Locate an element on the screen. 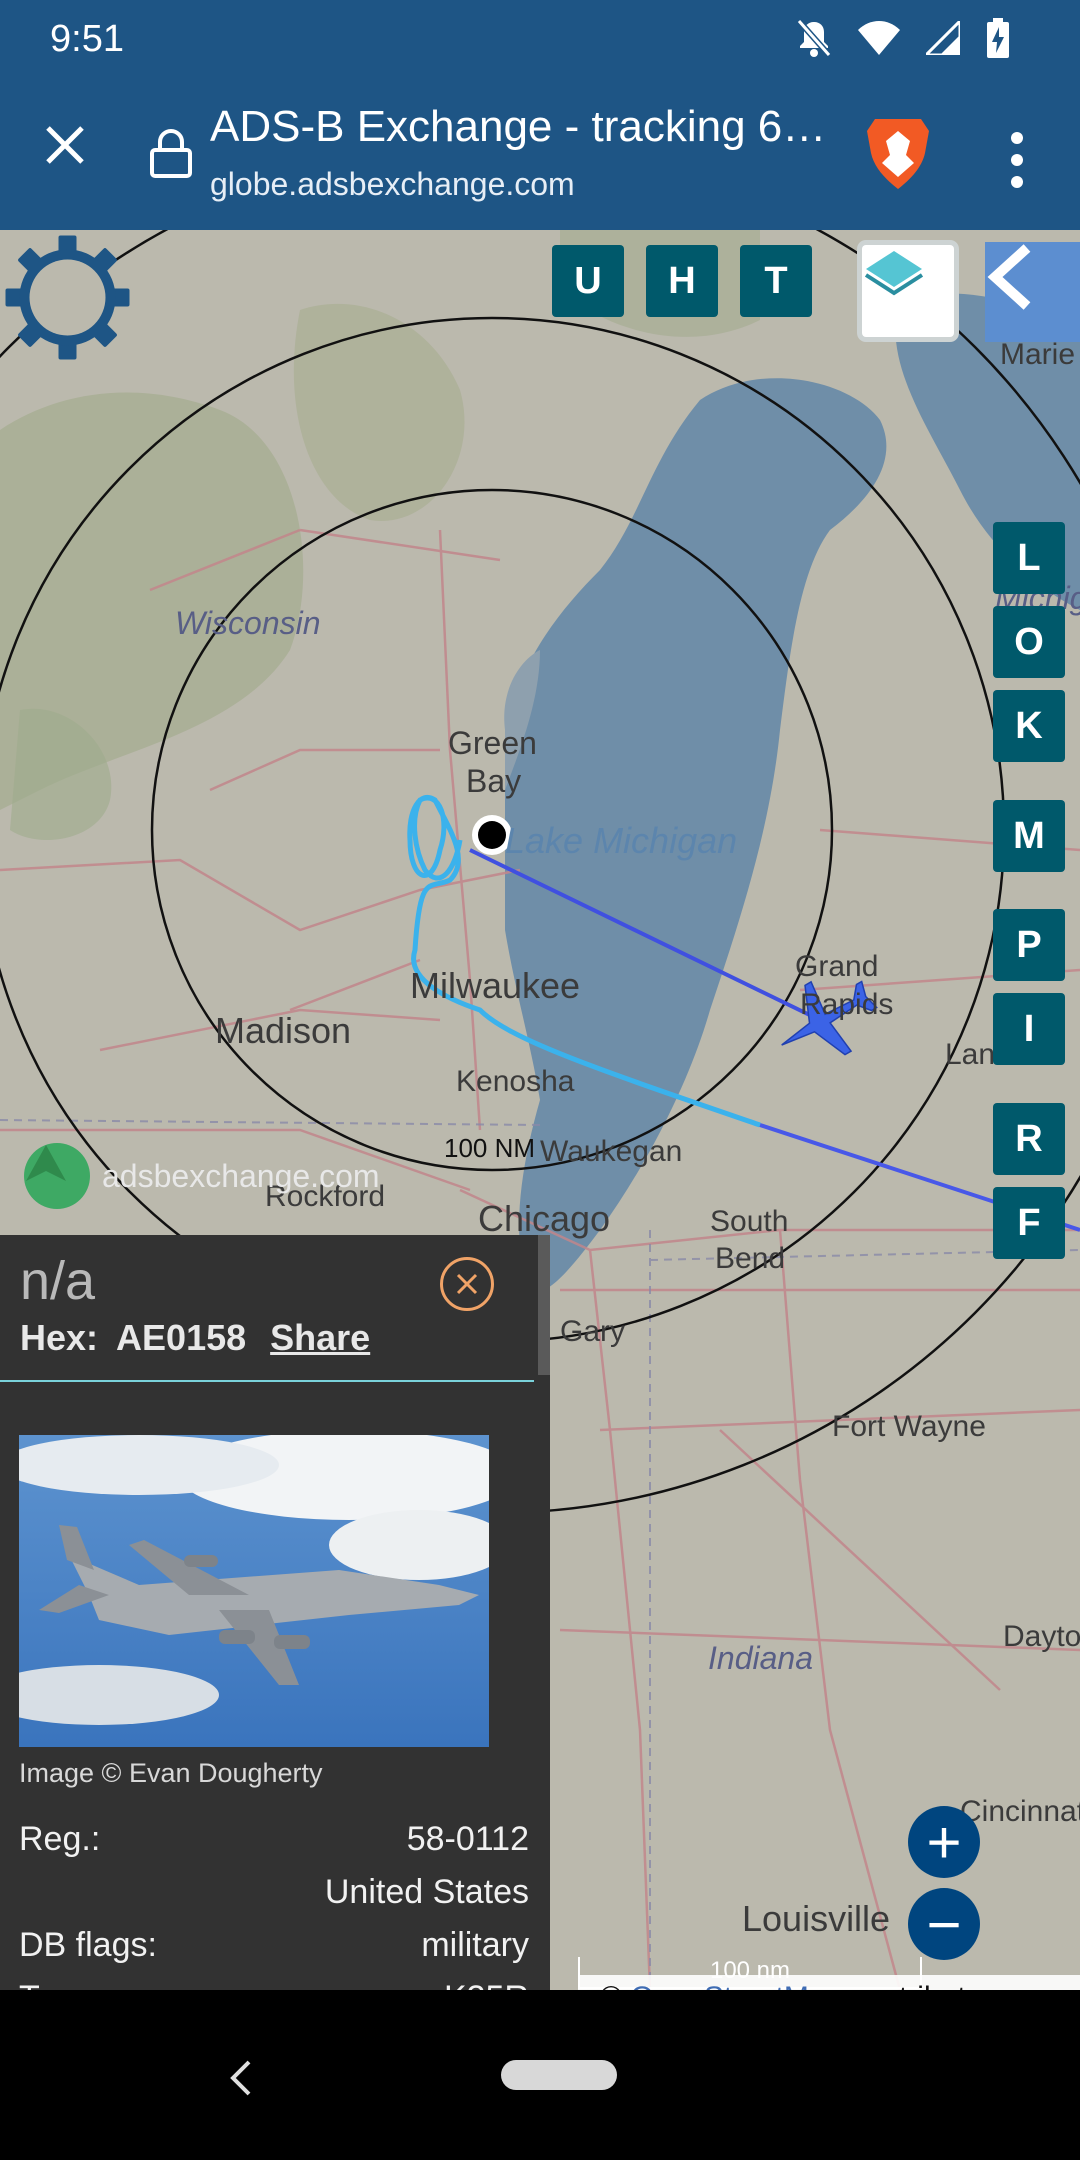 This screenshot has width=1080, height=2160. button-p: P is located at coordinates (1029, 945).